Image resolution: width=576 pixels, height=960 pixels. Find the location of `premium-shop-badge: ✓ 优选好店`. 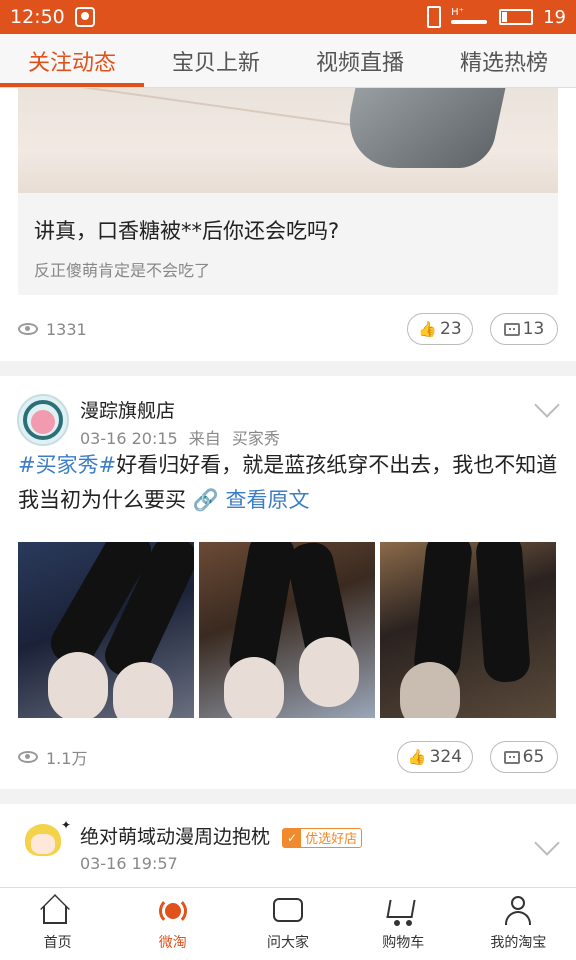

premium-shop-badge: ✓ 优选好店 is located at coordinates (322, 837).